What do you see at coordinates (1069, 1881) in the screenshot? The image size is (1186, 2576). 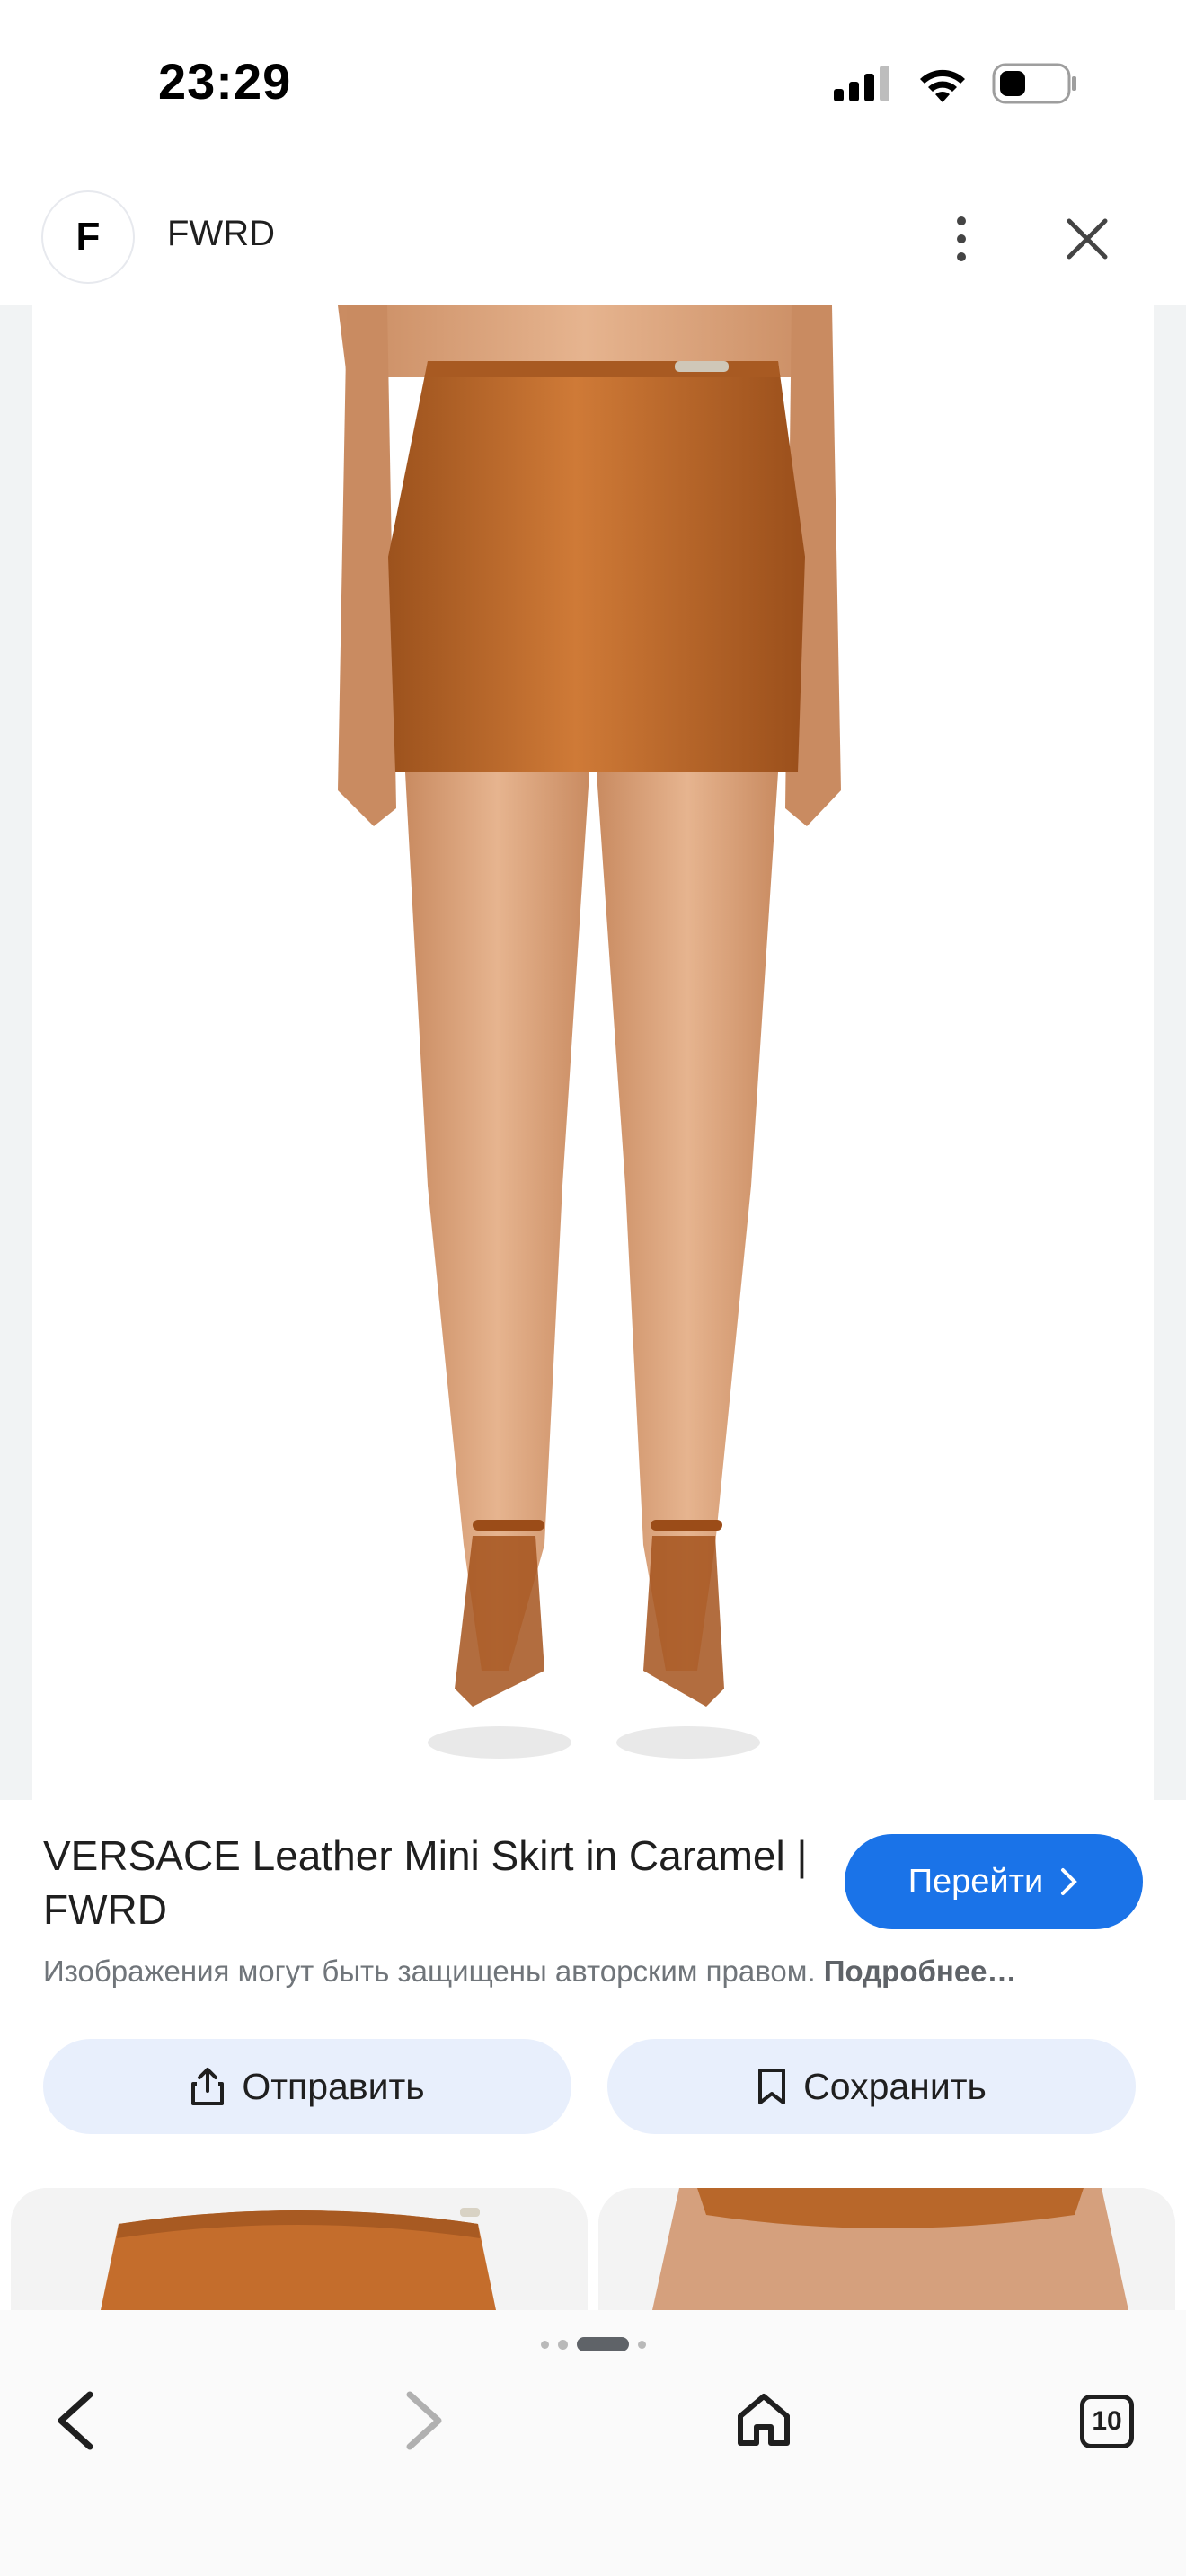 I see `chevron-right-icon` at bounding box center [1069, 1881].